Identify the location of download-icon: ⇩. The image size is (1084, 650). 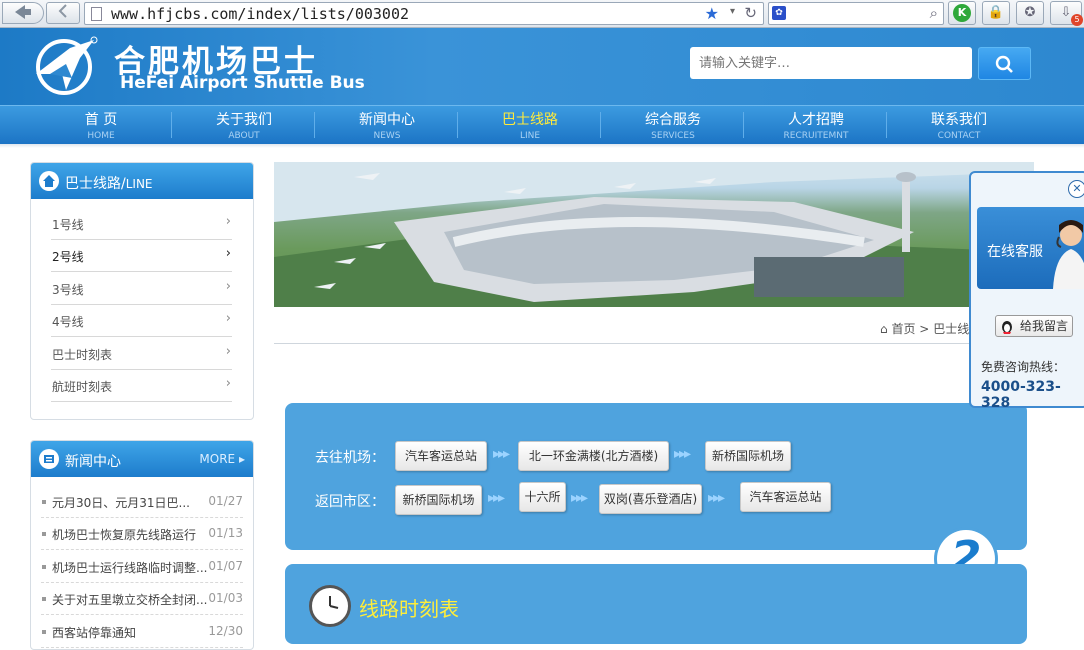
(1066, 12).